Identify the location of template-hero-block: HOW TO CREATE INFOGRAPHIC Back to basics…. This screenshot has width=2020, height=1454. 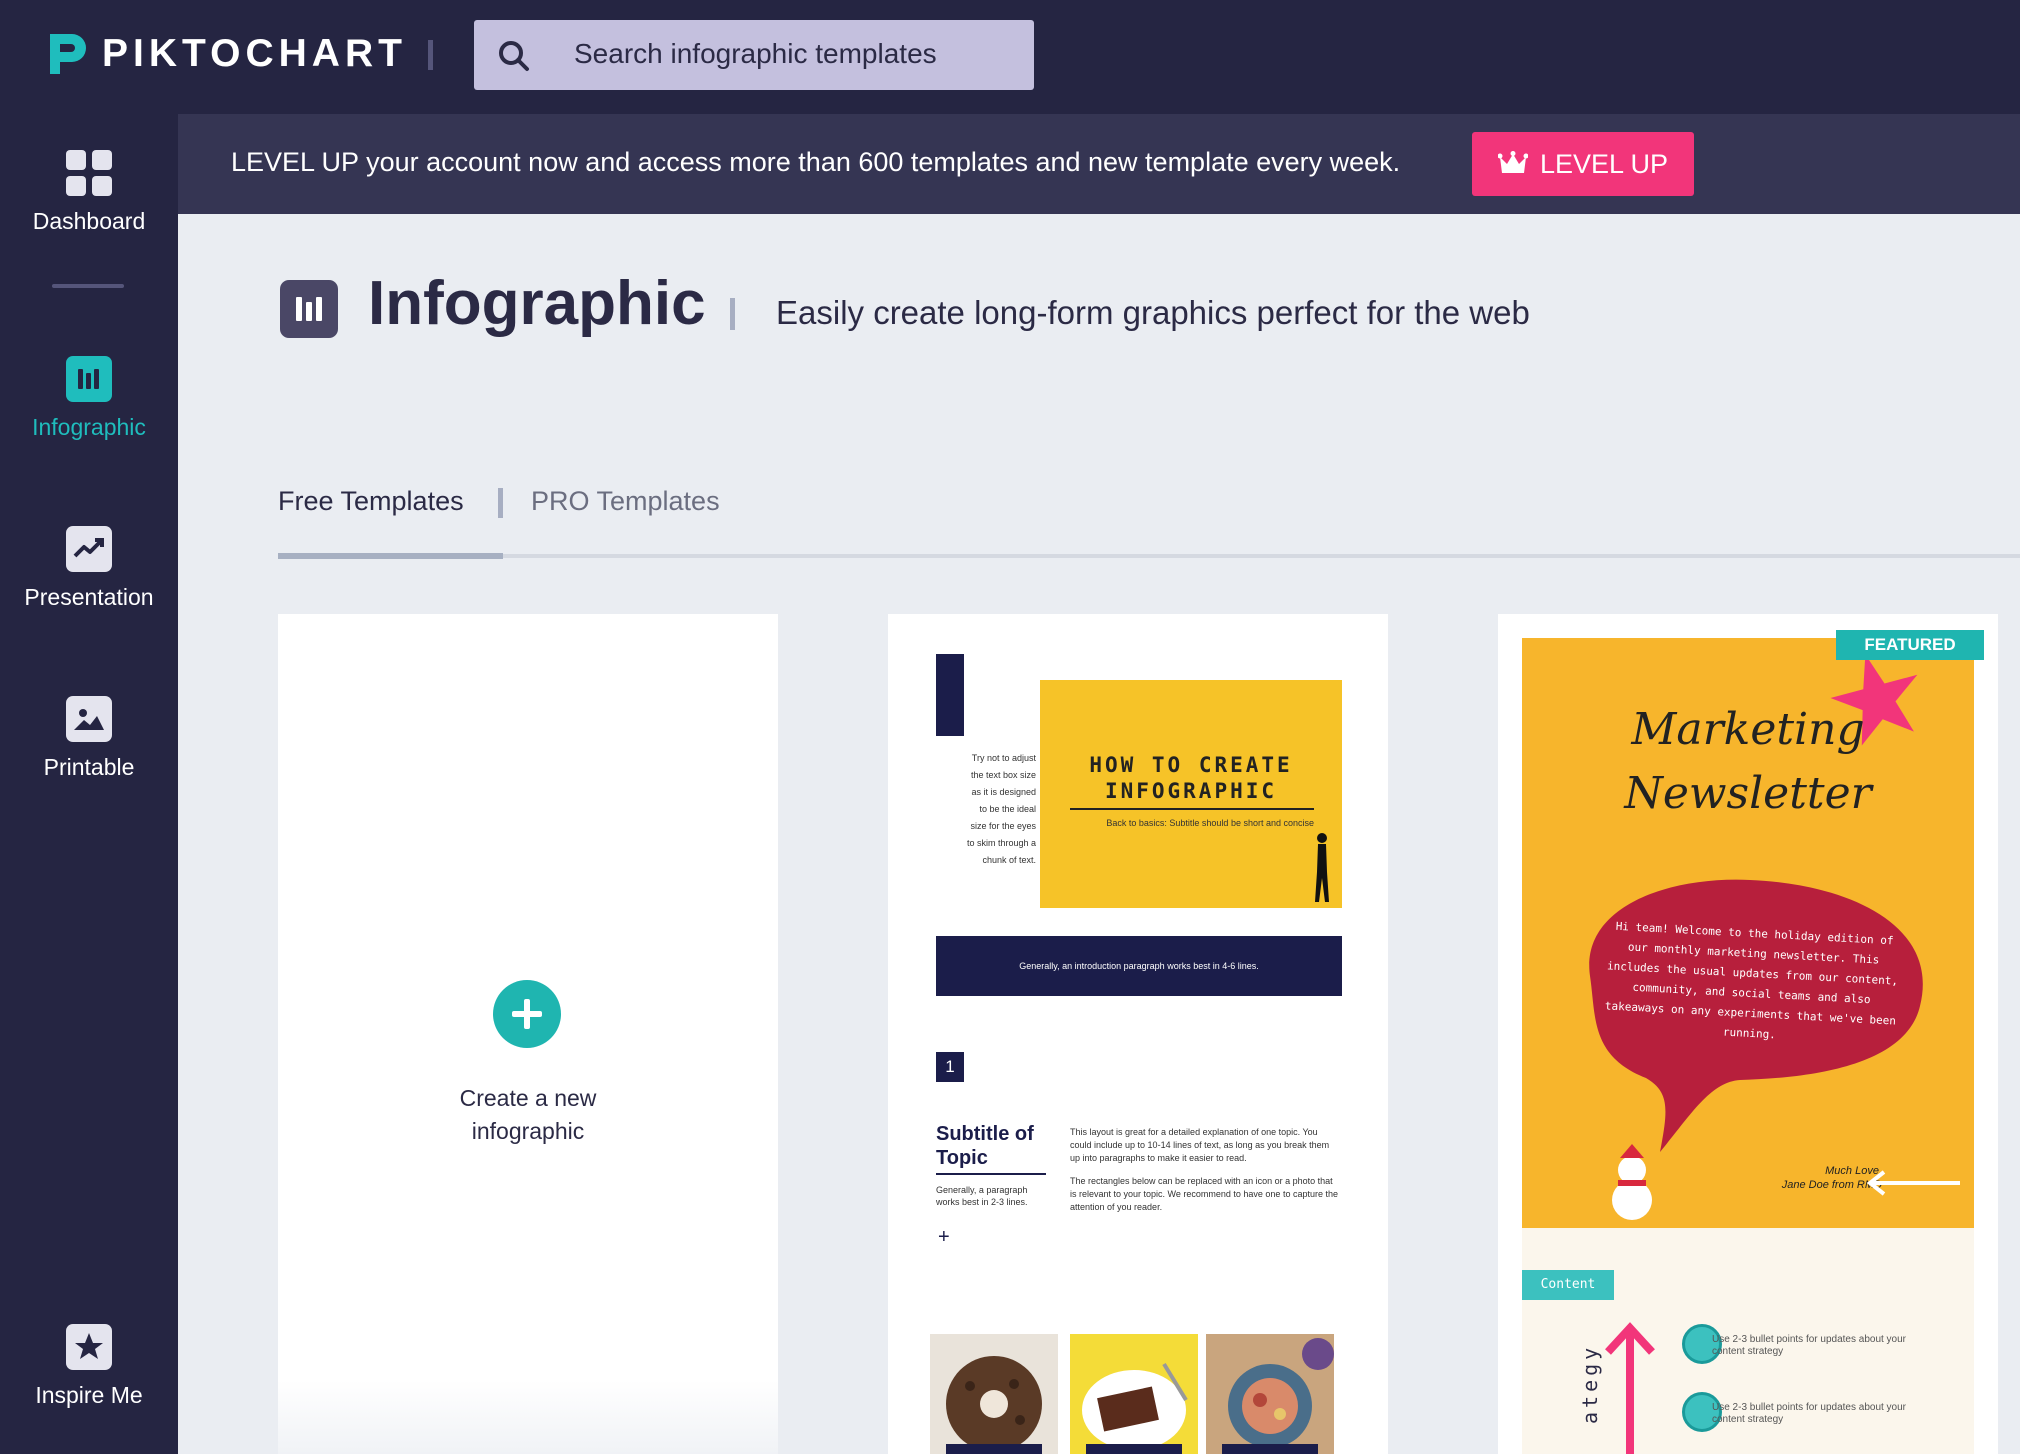
(1191, 794).